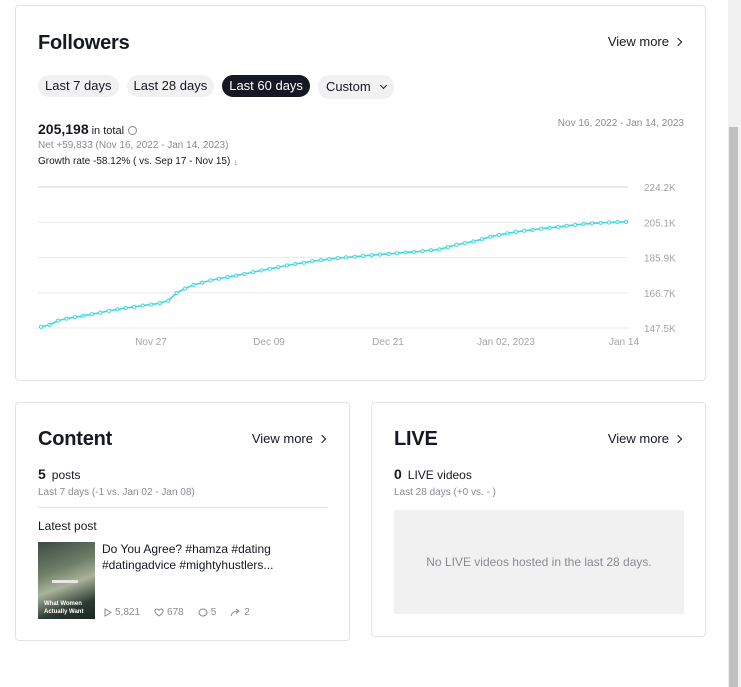 This screenshot has height=687, width=741. Describe the element at coordinates (240, 612) in the screenshot. I see `shares-stat: 2` at that location.